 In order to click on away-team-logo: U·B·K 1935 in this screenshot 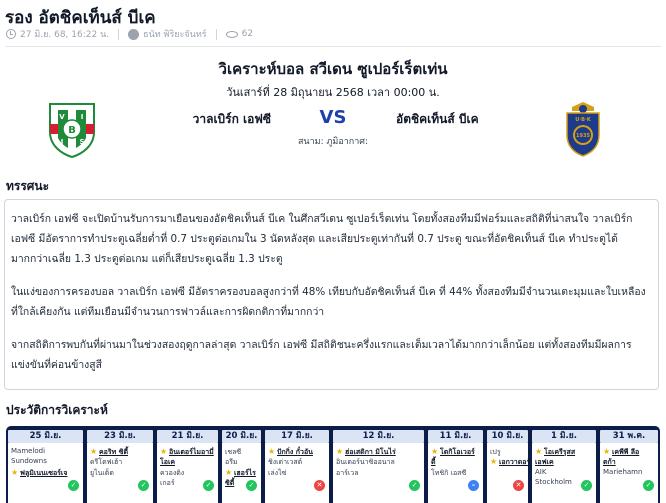, I will do `click(583, 129)`.